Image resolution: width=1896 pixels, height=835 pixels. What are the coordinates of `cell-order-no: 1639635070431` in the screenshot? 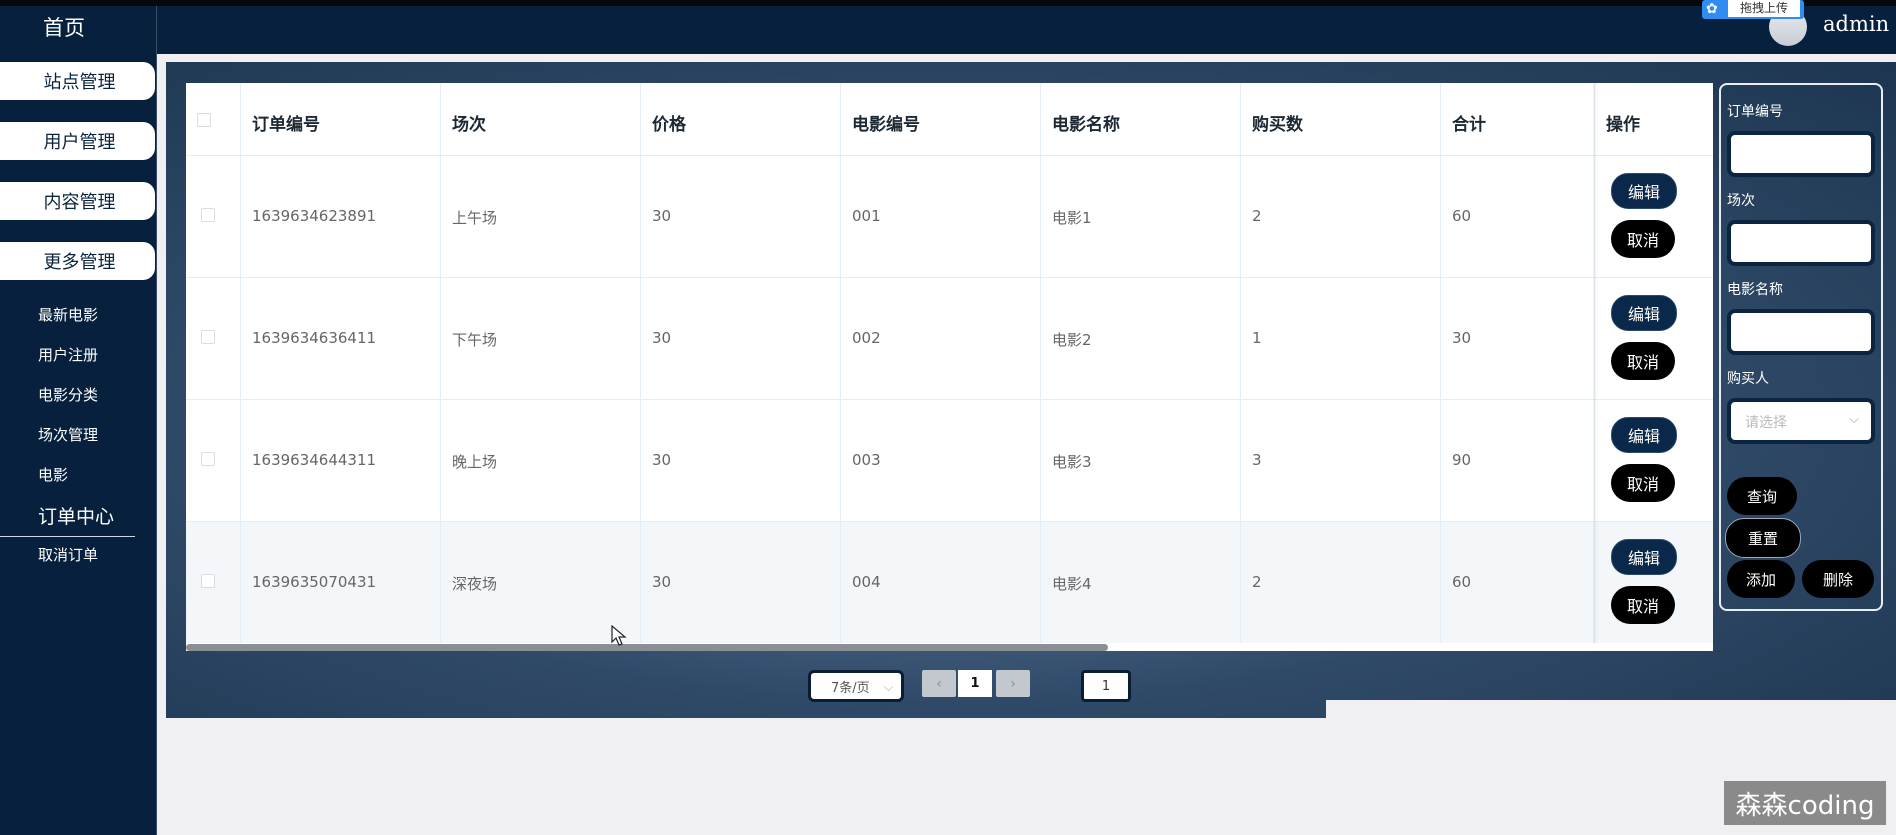 It's located at (314, 582).